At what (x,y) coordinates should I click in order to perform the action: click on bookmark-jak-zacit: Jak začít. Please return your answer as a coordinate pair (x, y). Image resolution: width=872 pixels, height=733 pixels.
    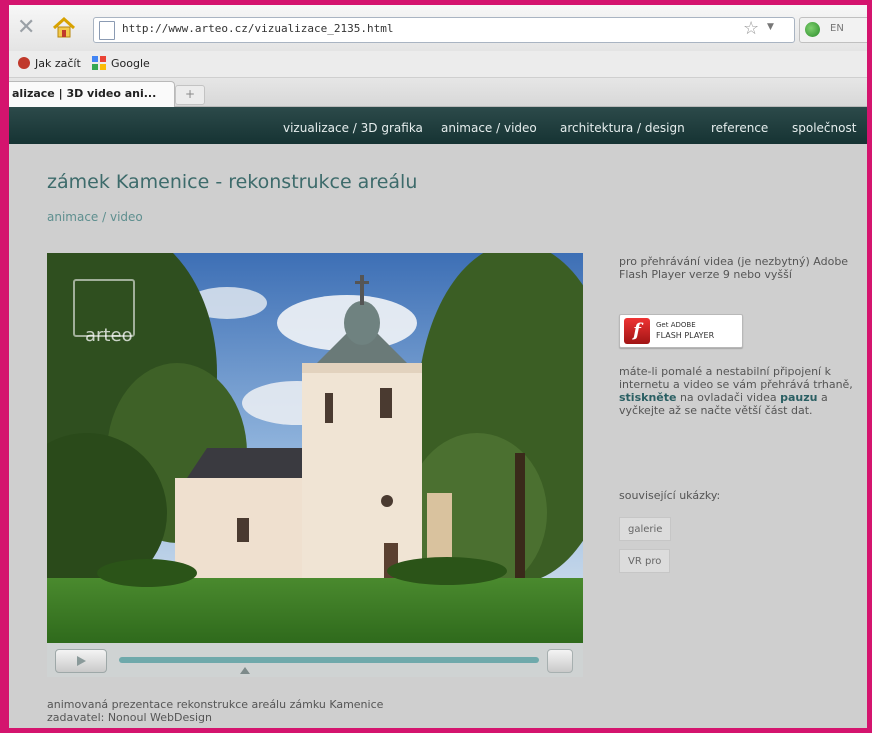
    Looking at the image, I should click on (58, 63).